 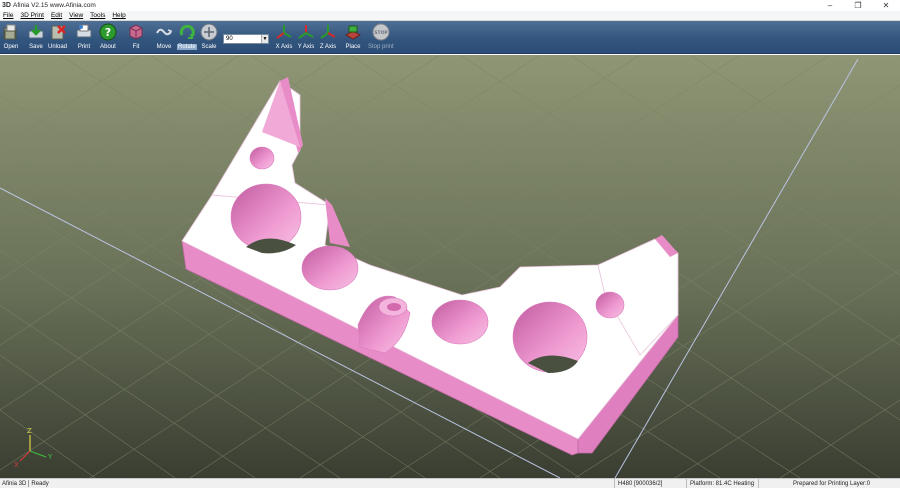 I want to click on status-printer: H480 [900036/2], so click(x=649, y=483).